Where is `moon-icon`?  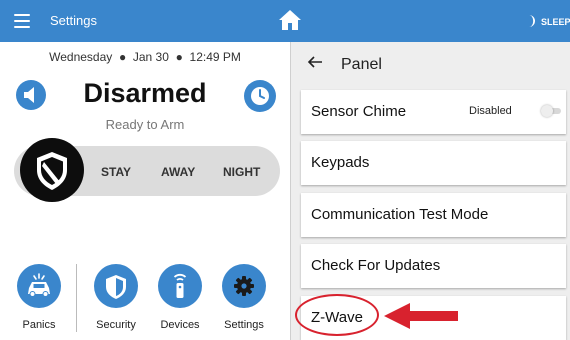
moon-icon is located at coordinates (531, 21).